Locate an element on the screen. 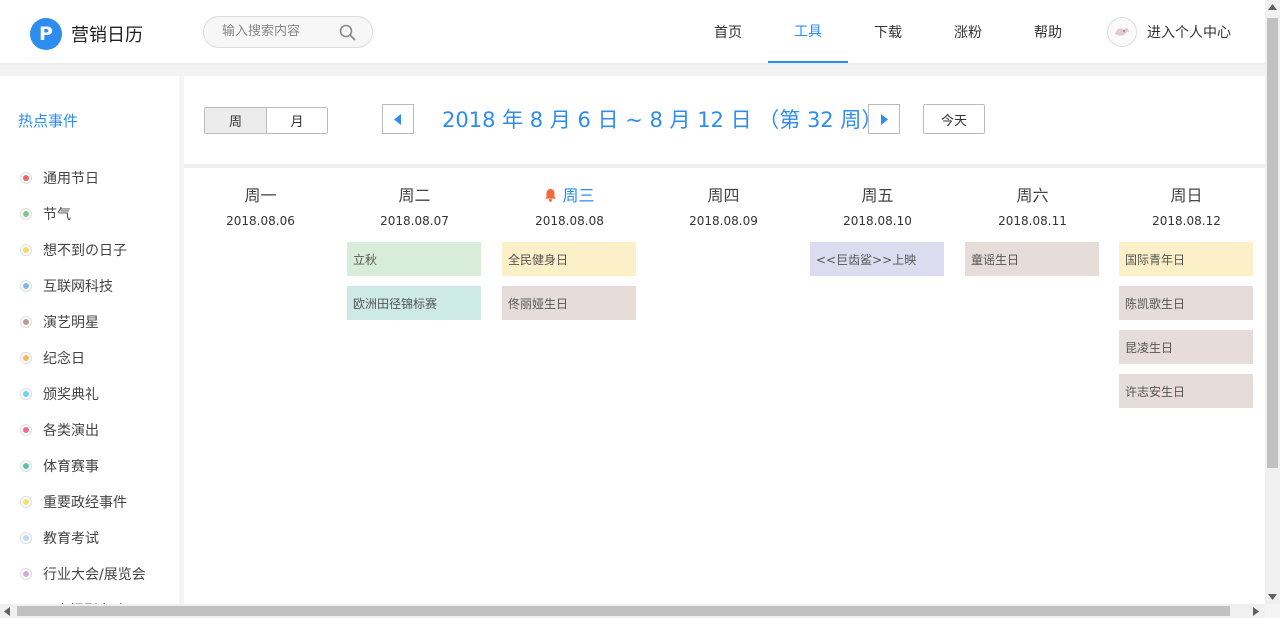 This screenshot has height=618, width=1280. category-item: 演艺明星 is located at coordinates (83, 322).